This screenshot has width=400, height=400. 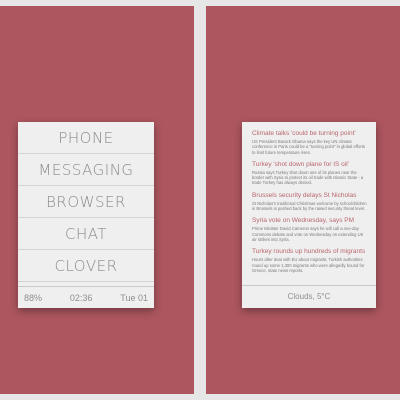 I want to click on date-label: Tue 01, so click(x=134, y=297).